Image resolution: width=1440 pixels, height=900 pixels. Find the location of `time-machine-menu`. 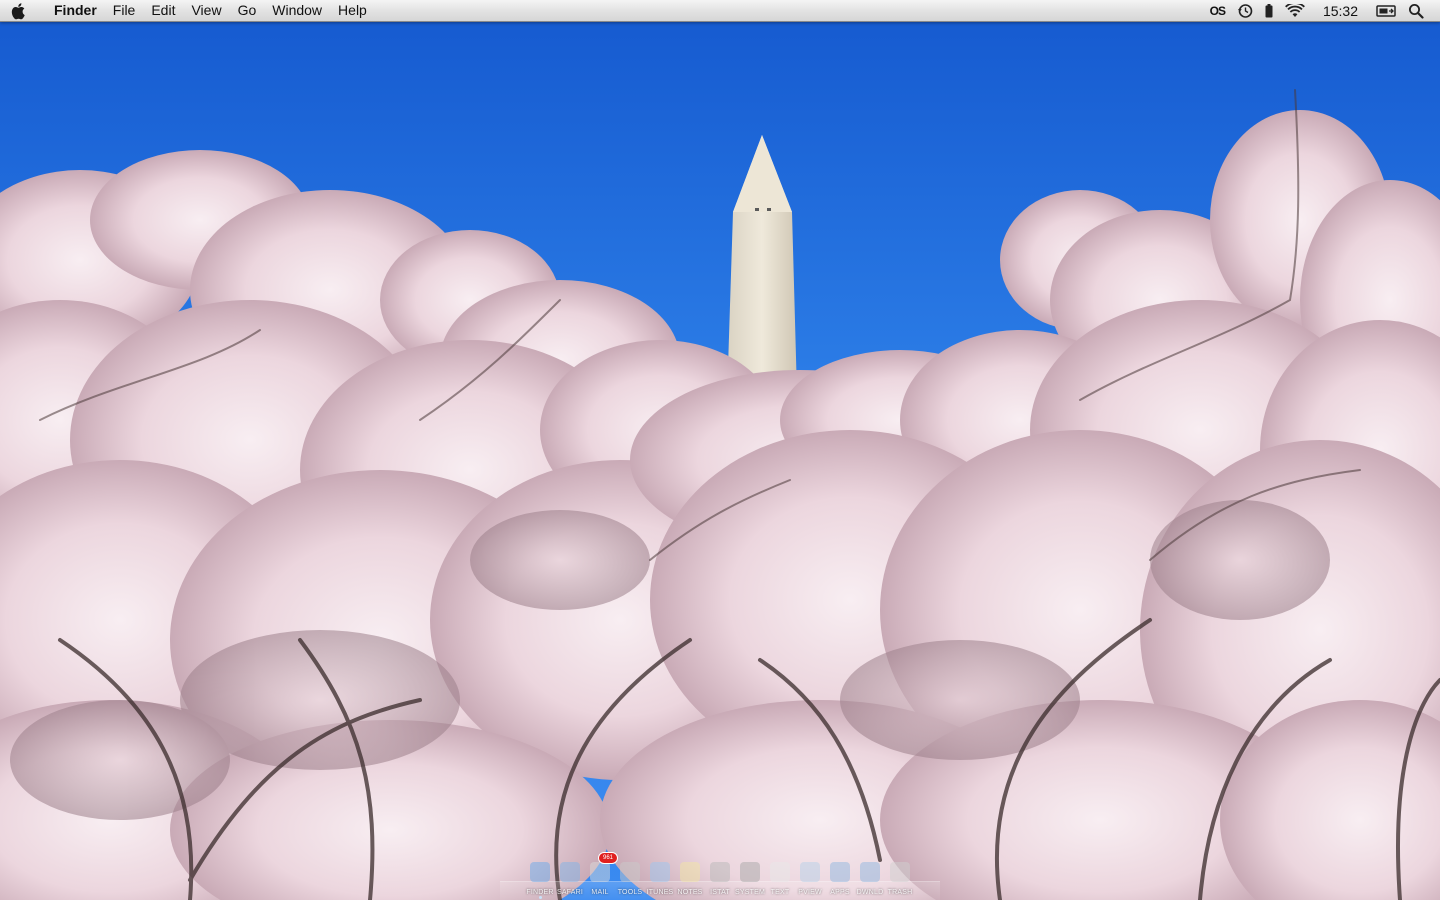

time-machine-menu is located at coordinates (1245, 10).